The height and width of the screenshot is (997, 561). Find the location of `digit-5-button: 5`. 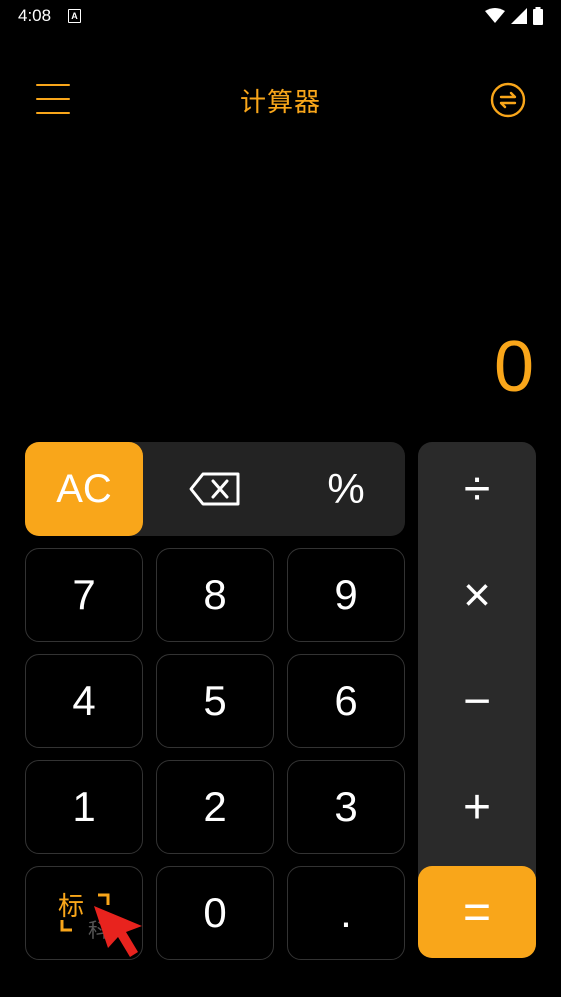

digit-5-button: 5 is located at coordinates (215, 701).